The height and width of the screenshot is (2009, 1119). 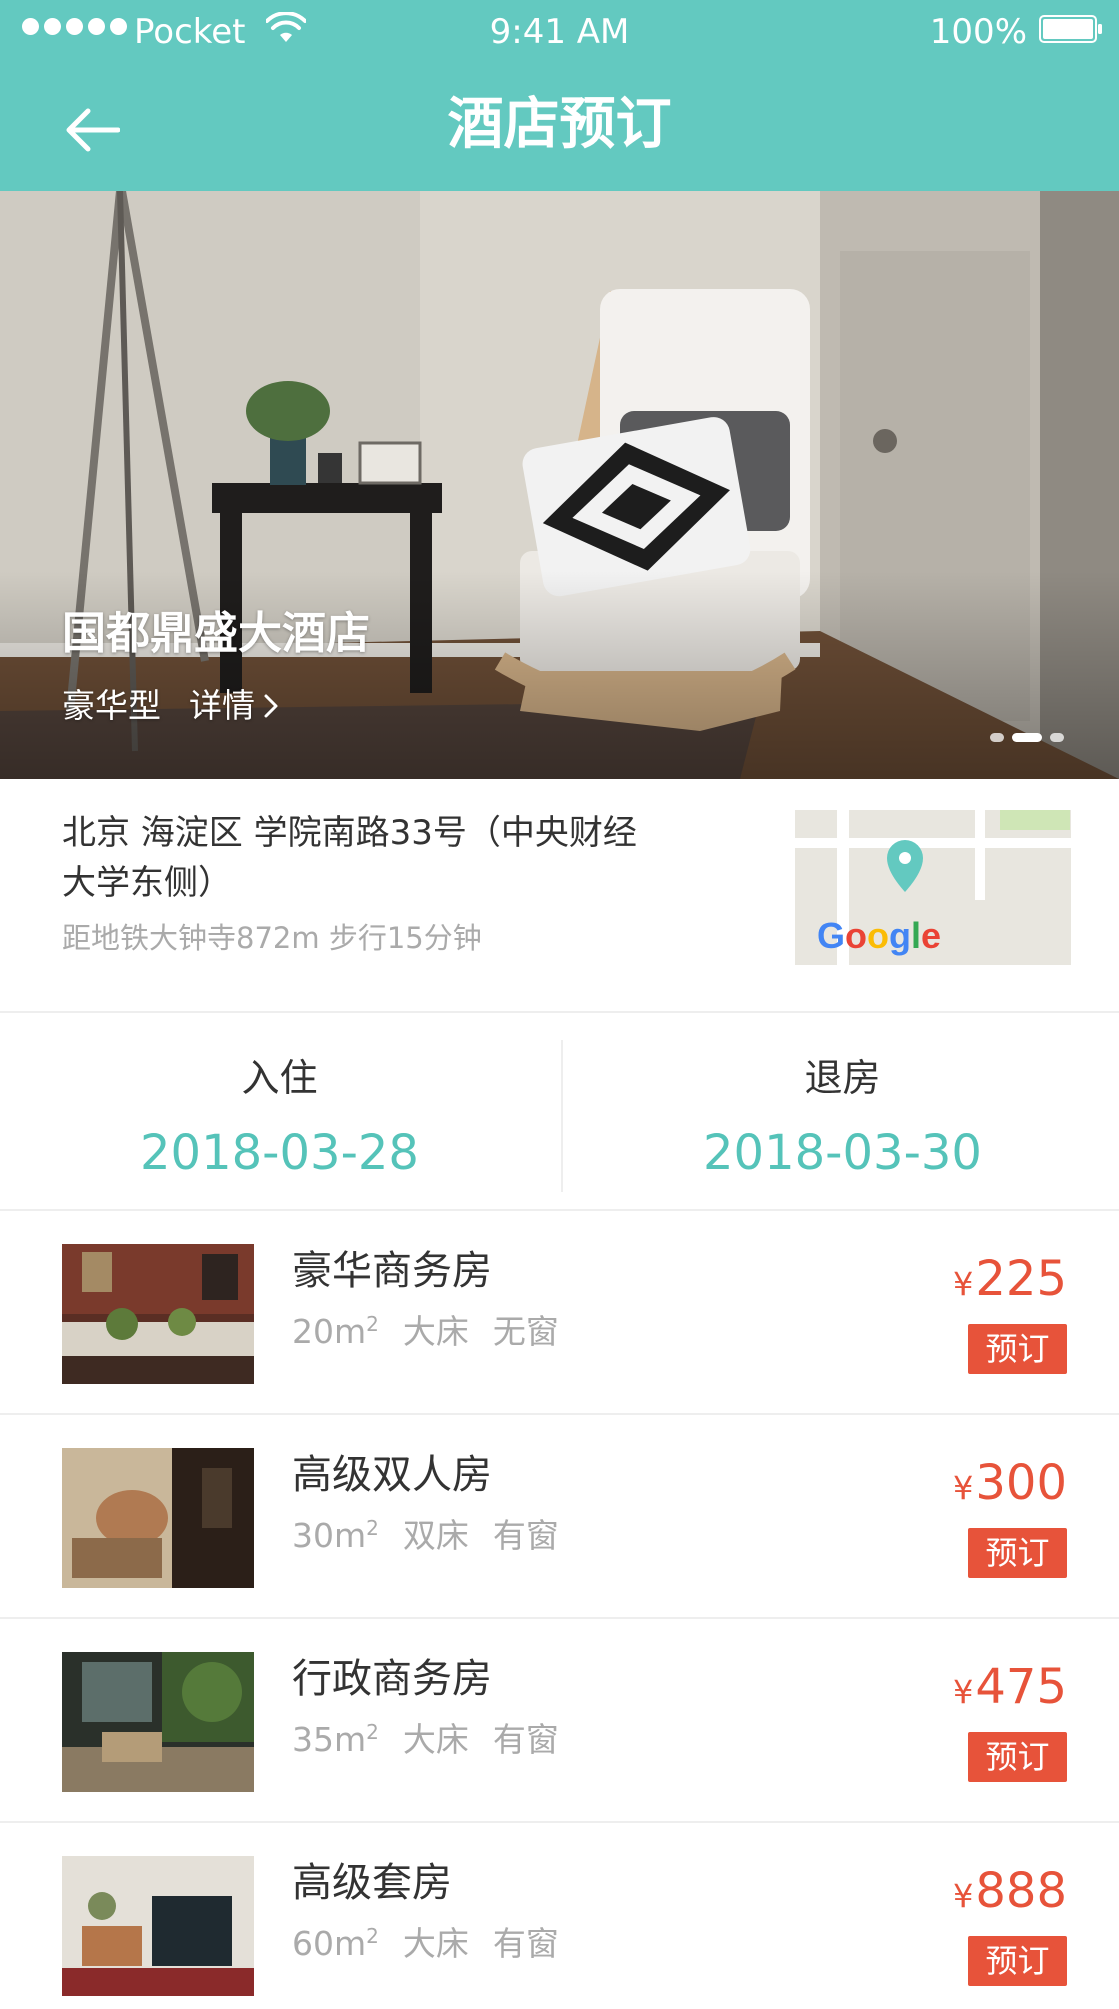 I want to click on carousel-pager, so click(x=1027, y=737).